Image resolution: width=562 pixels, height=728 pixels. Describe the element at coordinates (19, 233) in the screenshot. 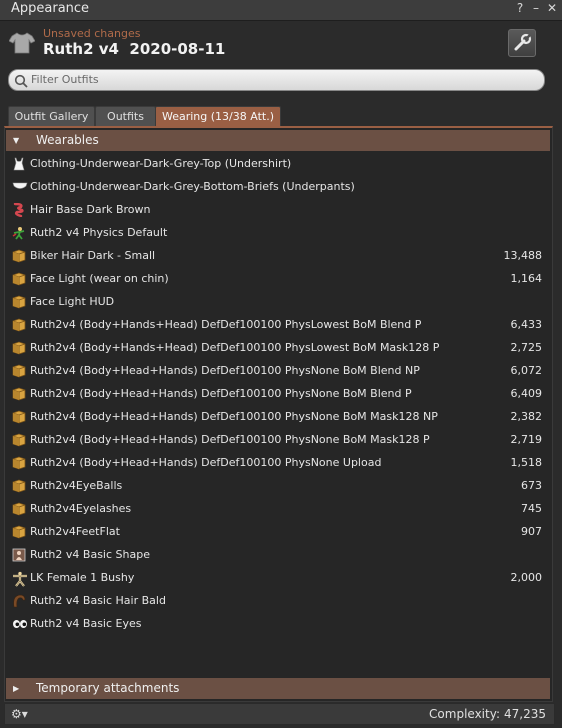

I see `physics-icon` at that location.